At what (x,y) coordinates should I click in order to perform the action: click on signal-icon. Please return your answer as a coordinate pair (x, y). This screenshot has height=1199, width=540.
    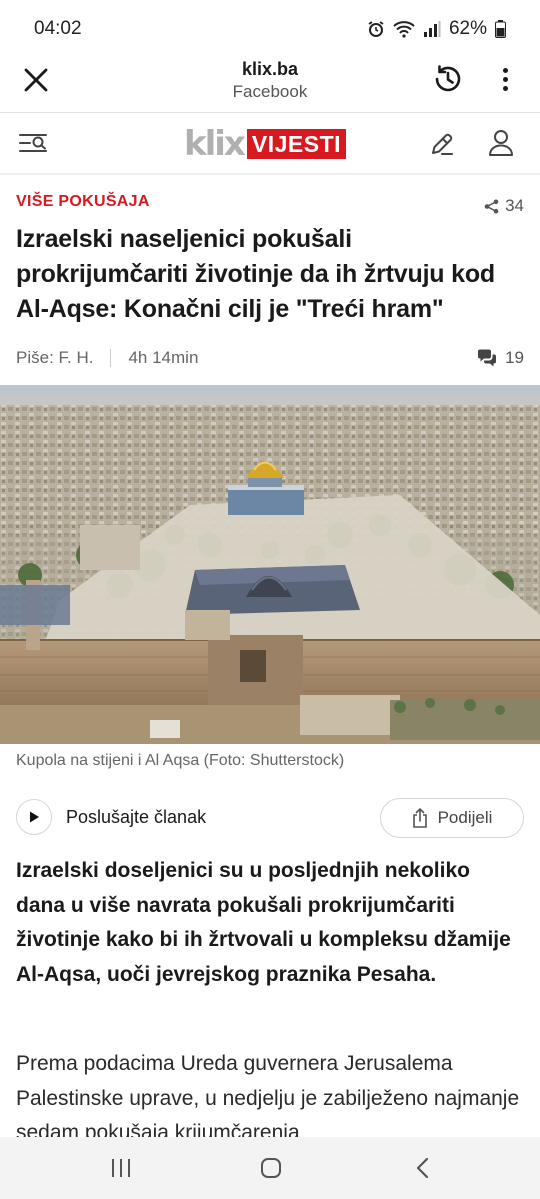
    Looking at the image, I should click on (432, 29).